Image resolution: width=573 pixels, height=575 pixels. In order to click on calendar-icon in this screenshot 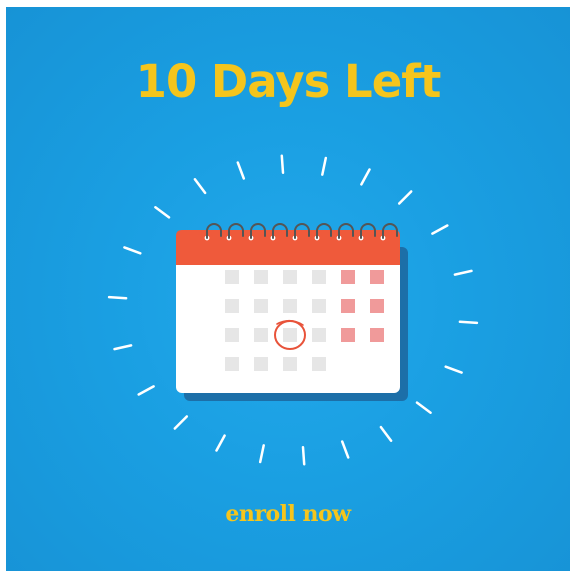, I will do `click(292, 312)`.